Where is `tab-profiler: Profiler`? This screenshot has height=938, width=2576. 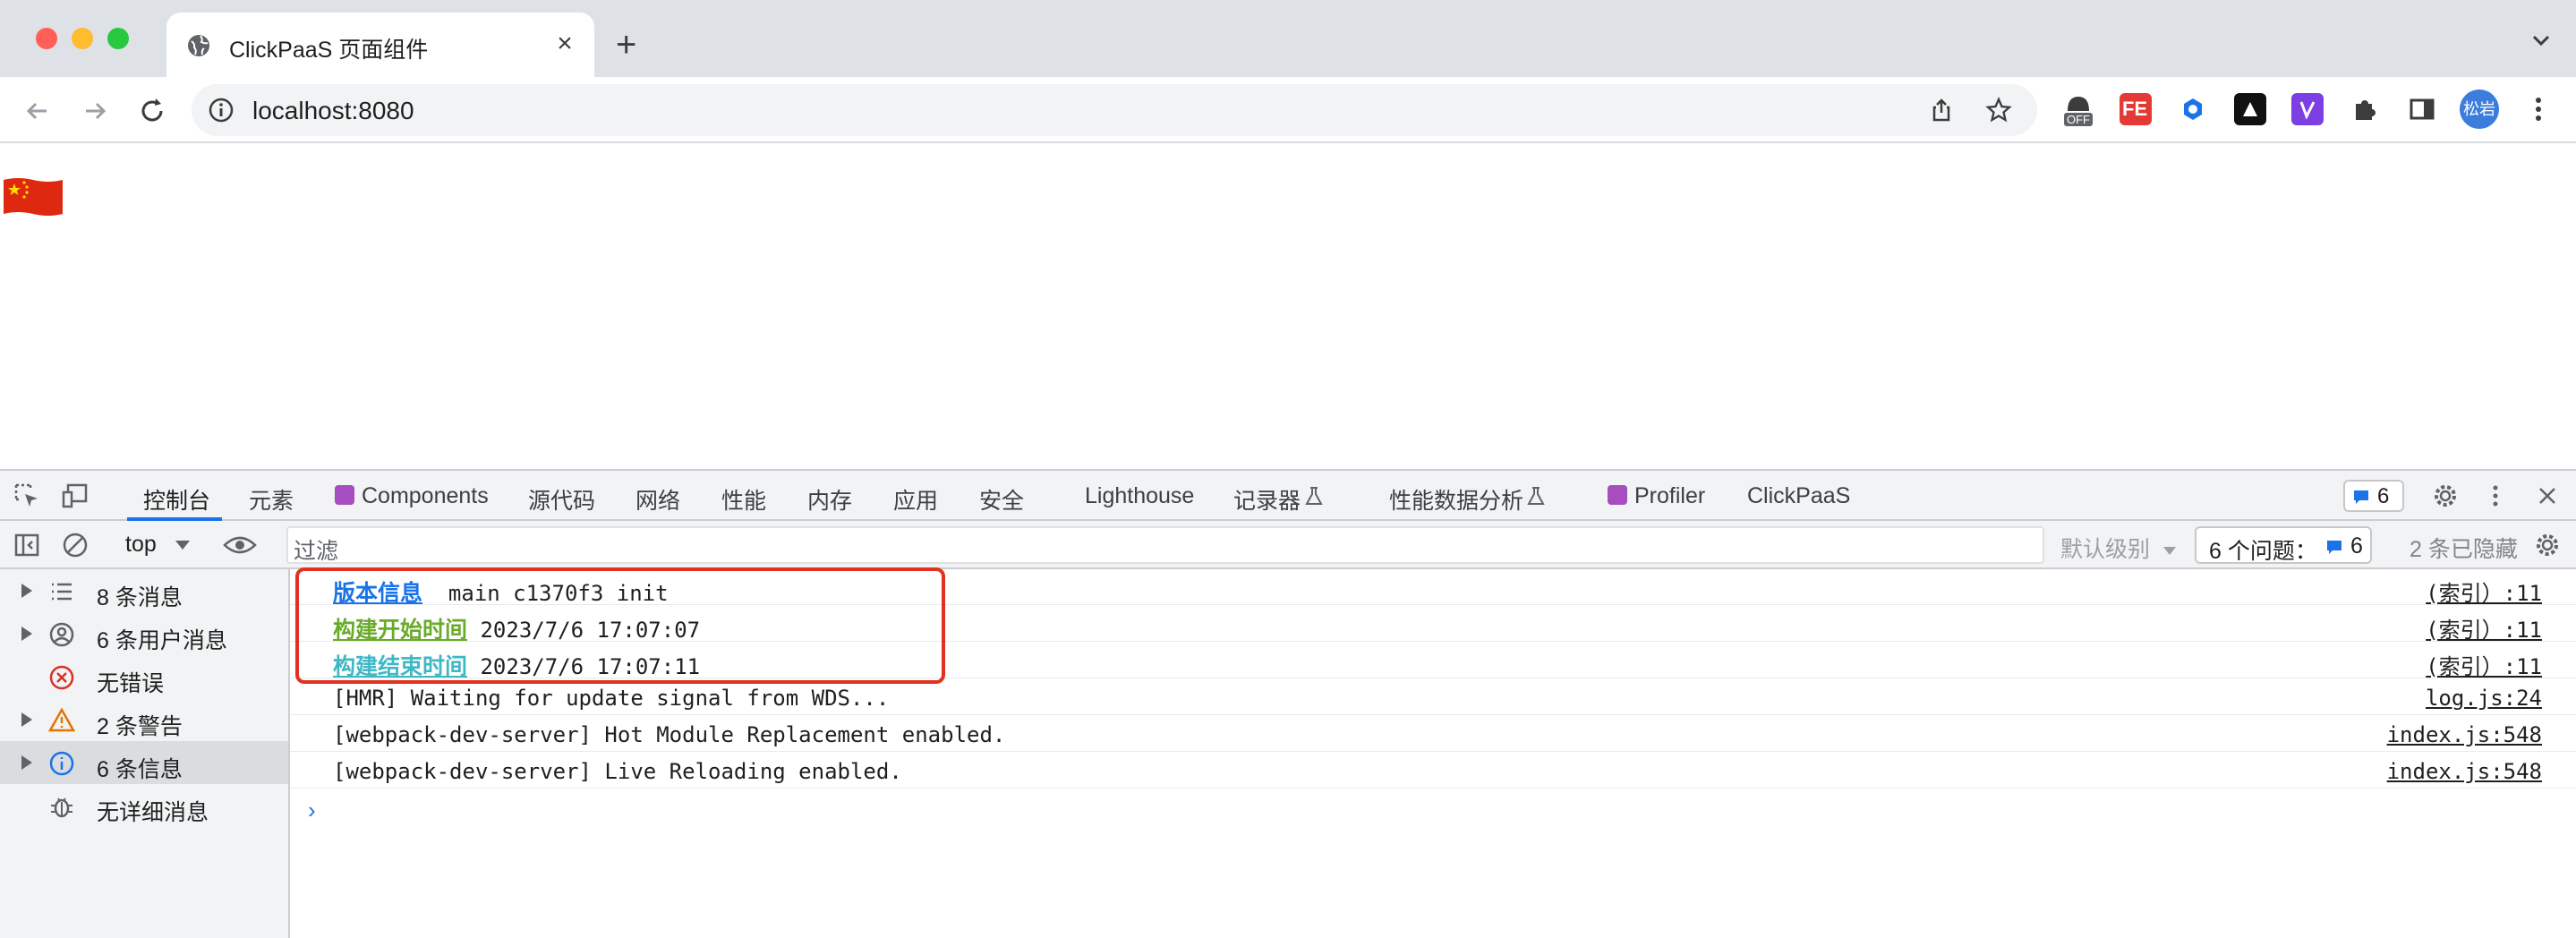 tab-profiler: Profiler is located at coordinates (1669, 496).